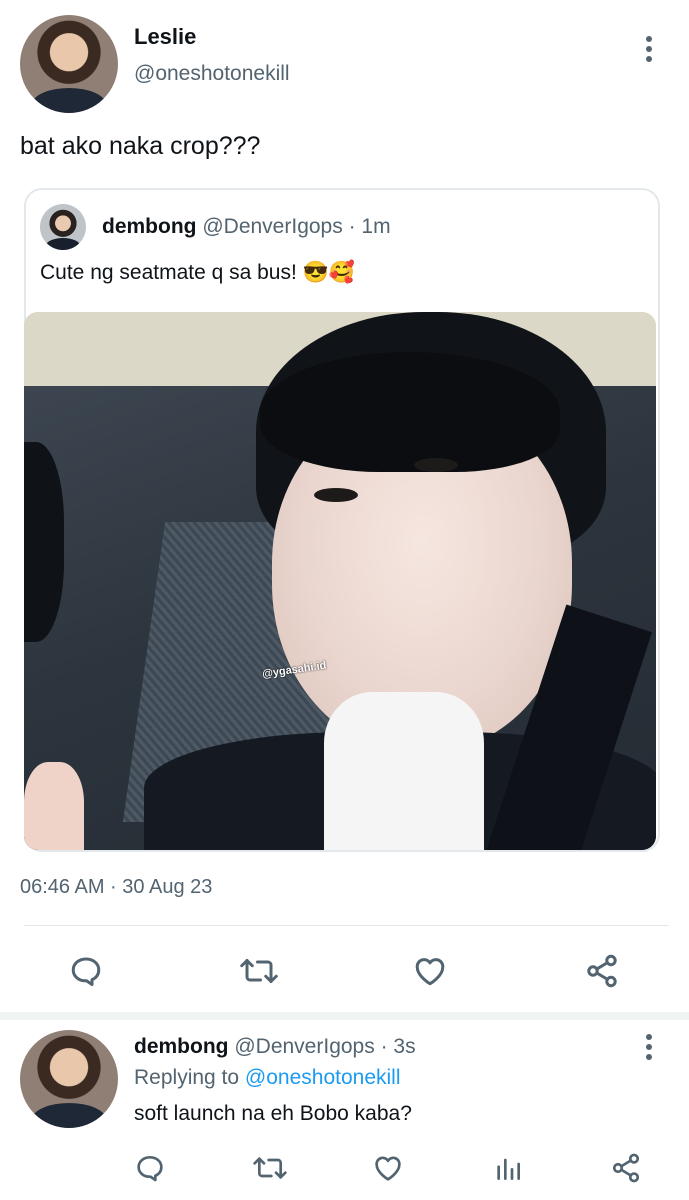 The image size is (689, 1200). Describe the element at coordinates (270, 1168) in the screenshot. I see `reply-retweet-icon` at that location.